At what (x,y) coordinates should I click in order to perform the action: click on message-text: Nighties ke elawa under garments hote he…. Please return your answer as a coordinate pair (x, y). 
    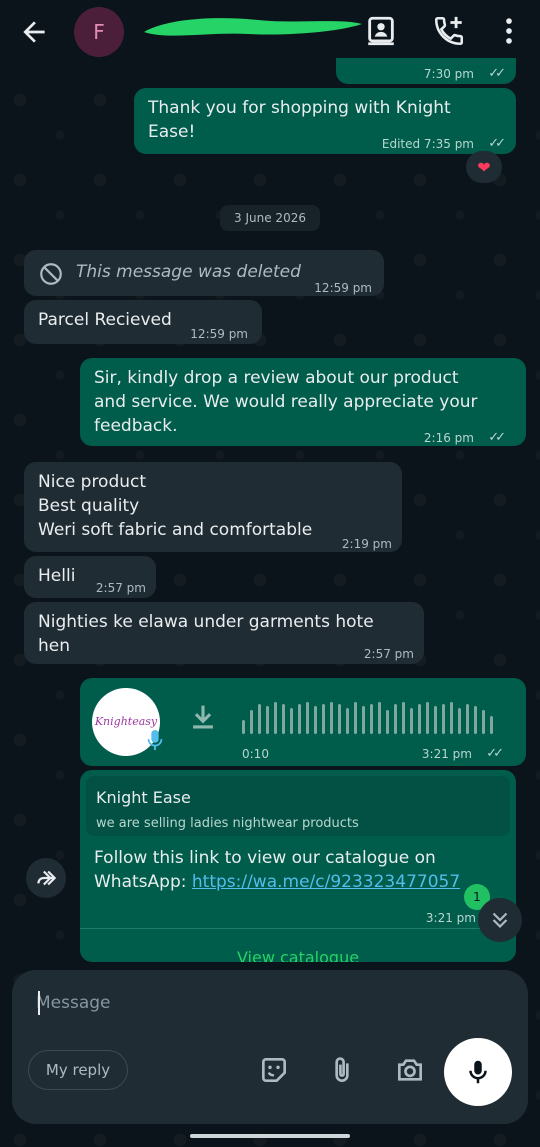
    Looking at the image, I should click on (206, 634).